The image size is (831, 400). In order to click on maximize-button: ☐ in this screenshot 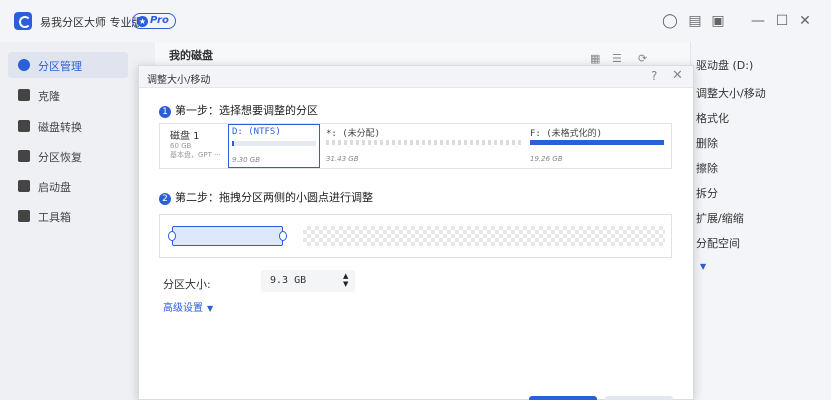, I will do `click(782, 21)`.